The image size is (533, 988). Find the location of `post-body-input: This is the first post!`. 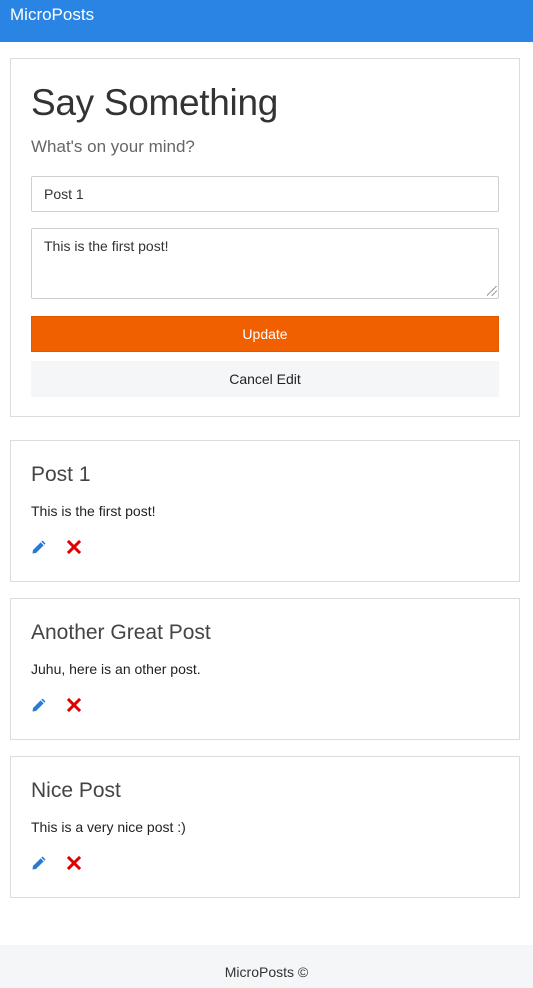

post-body-input: This is the first post! is located at coordinates (265, 263).